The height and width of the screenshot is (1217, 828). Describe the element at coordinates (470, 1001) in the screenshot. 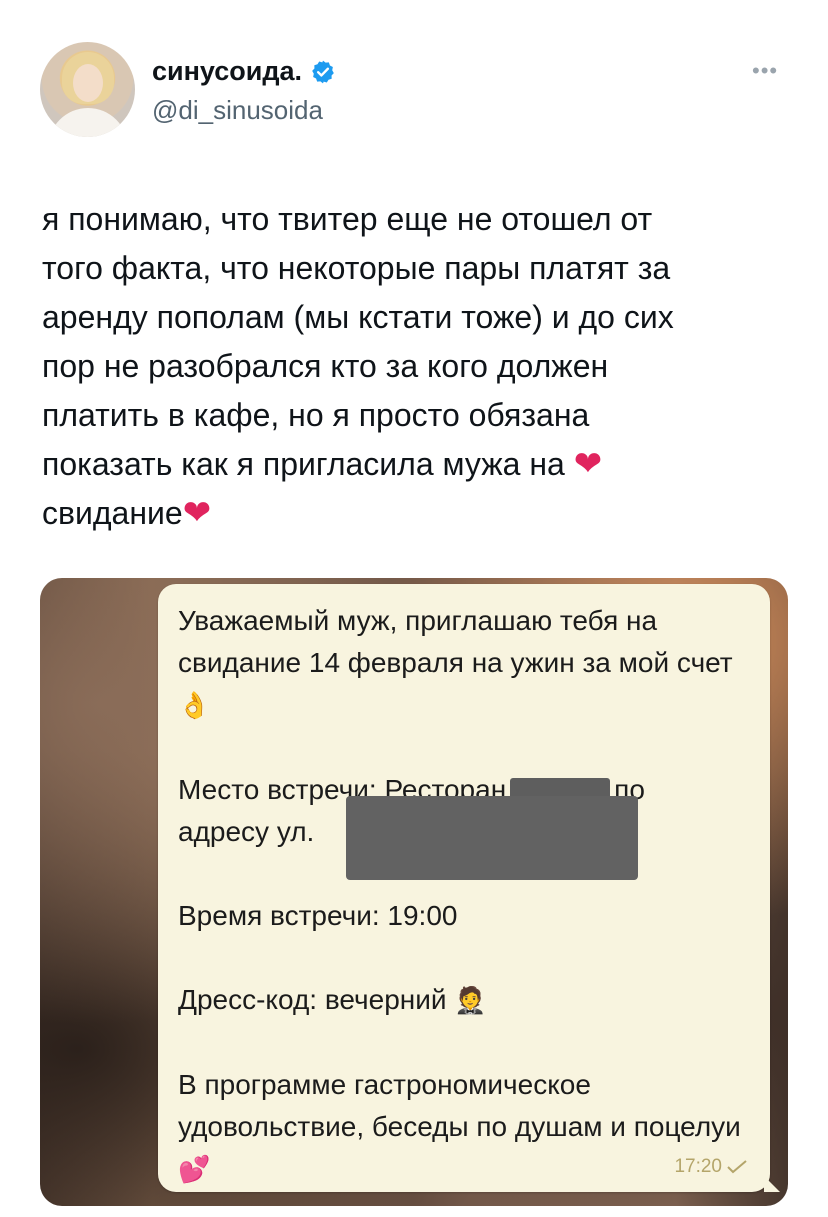

I see `tuxedo-person-icon: 🤵` at that location.